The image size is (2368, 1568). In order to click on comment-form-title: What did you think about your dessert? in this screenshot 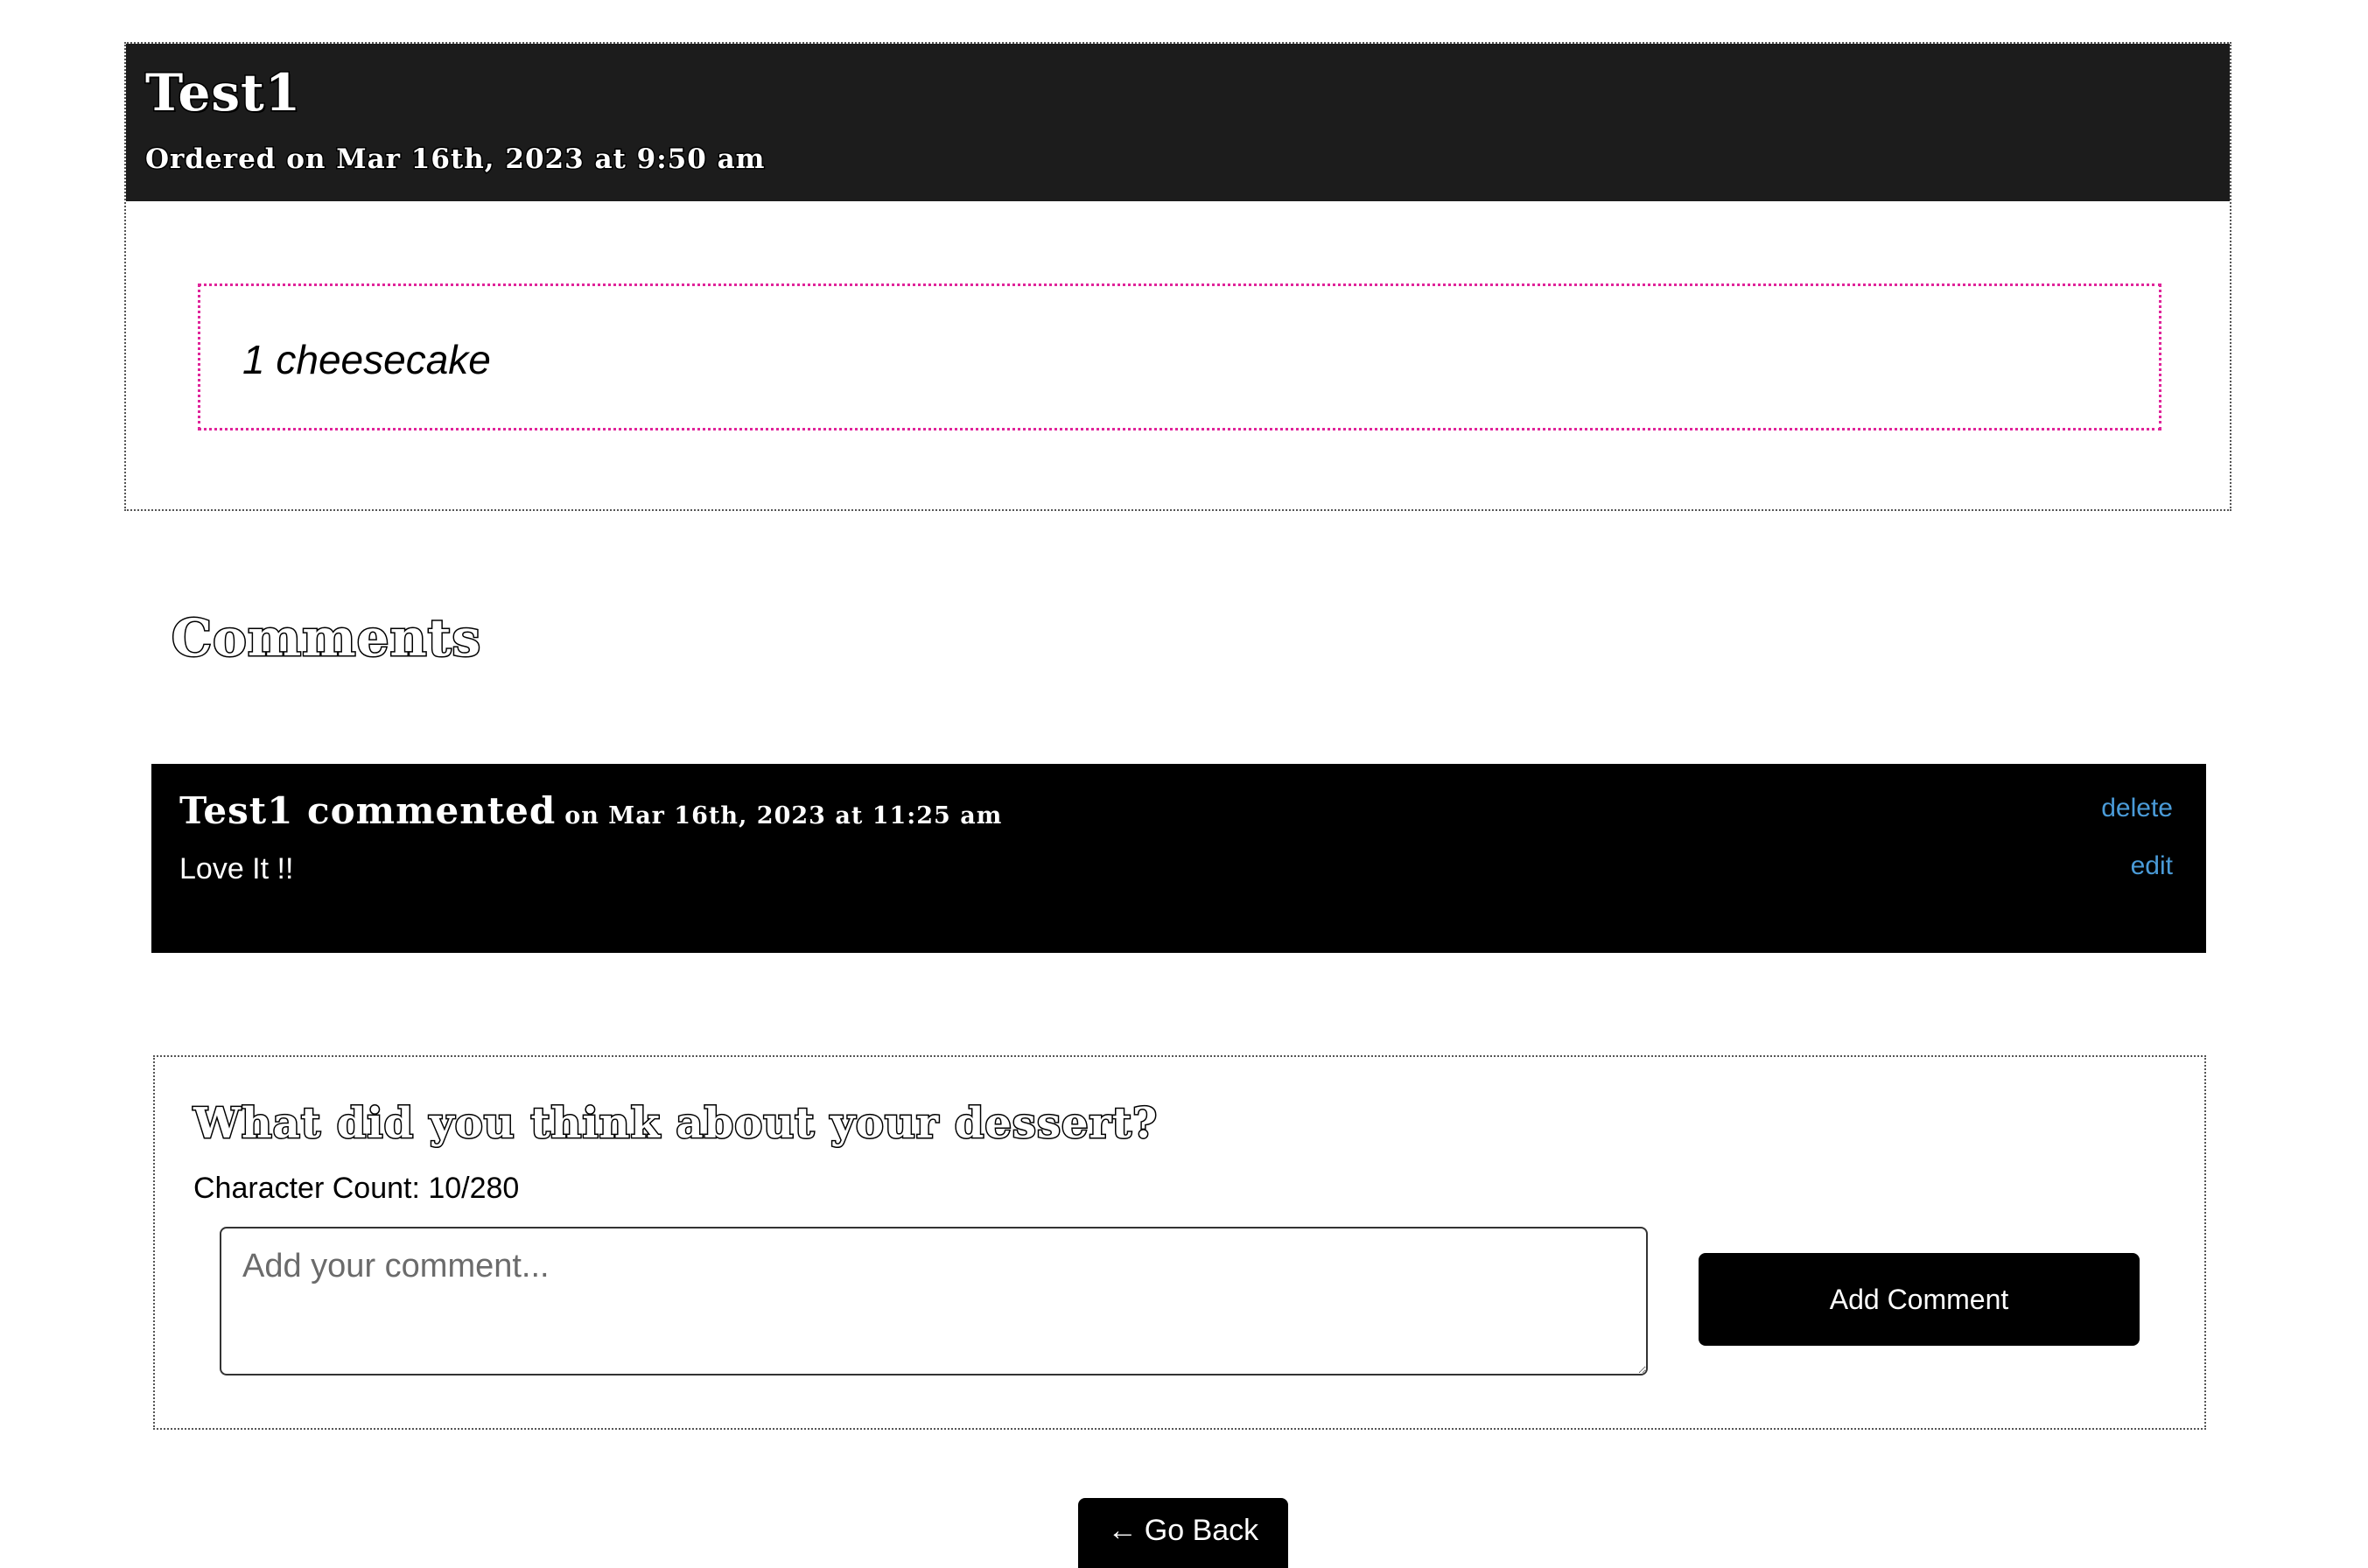, I will do `click(675, 1124)`.